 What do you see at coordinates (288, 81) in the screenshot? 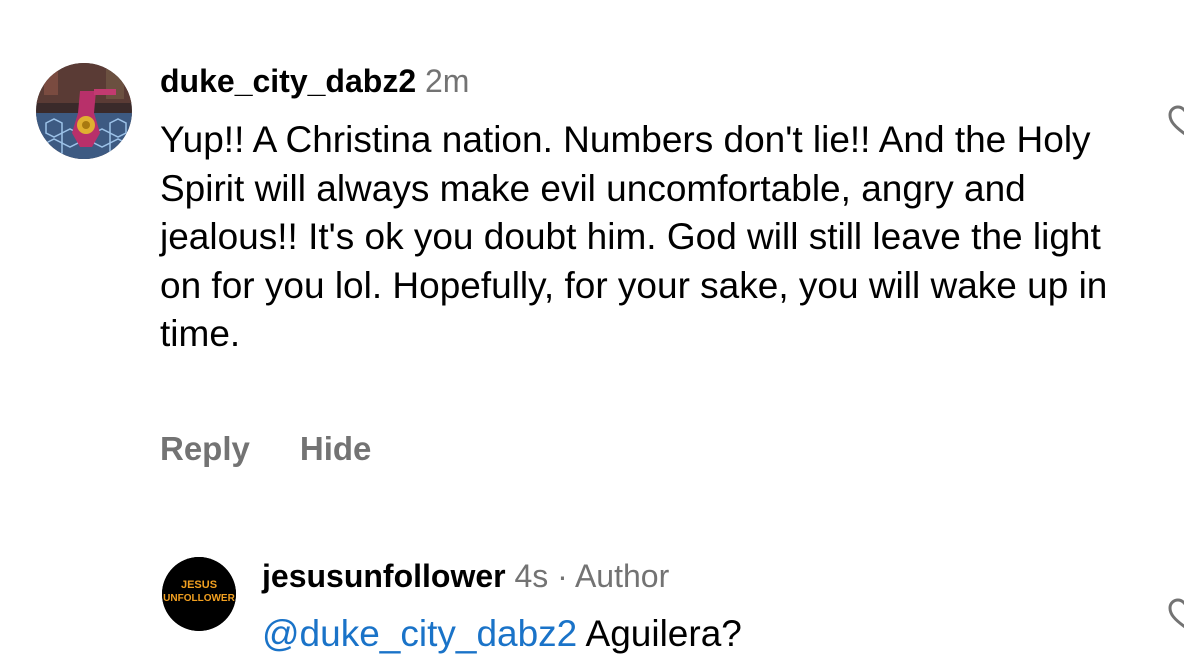
I see `comment-username: duke_city_dabz2` at bounding box center [288, 81].